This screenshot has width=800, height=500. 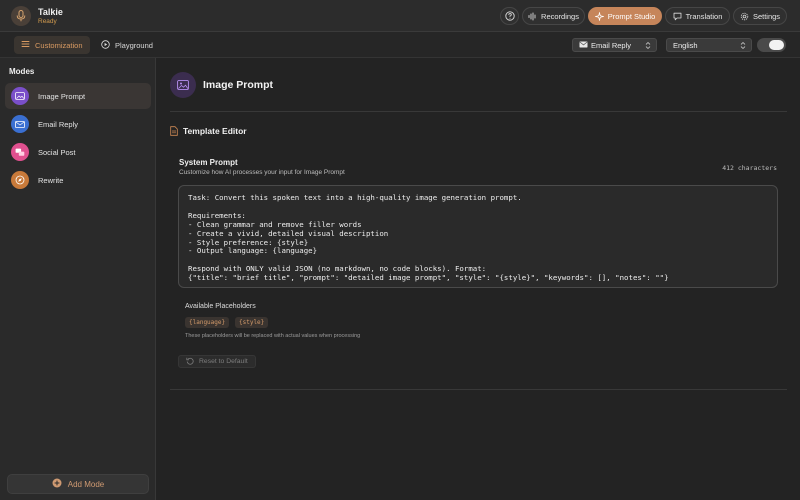 What do you see at coordinates (51, 180) in the screenshot?
I see `sidebar-item-label: Rewrite` at bounding box center [51, 180].